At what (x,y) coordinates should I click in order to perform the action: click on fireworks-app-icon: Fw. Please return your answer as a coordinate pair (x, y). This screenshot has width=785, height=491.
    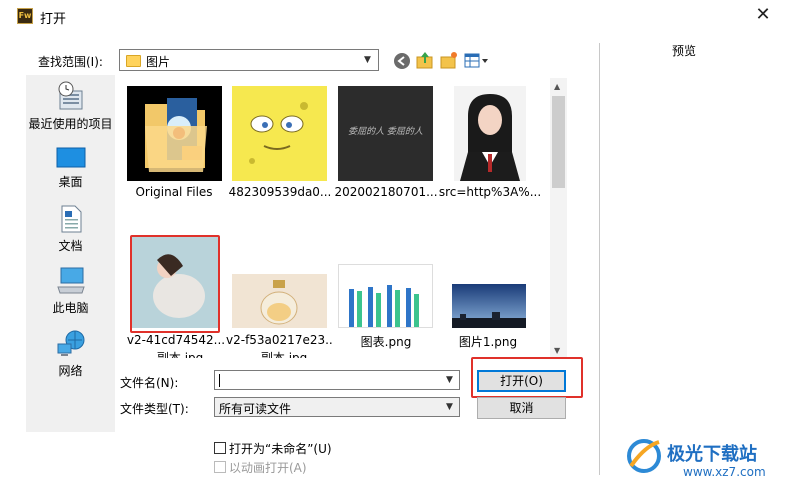
    Looking at the image, I should click on (25, 16).